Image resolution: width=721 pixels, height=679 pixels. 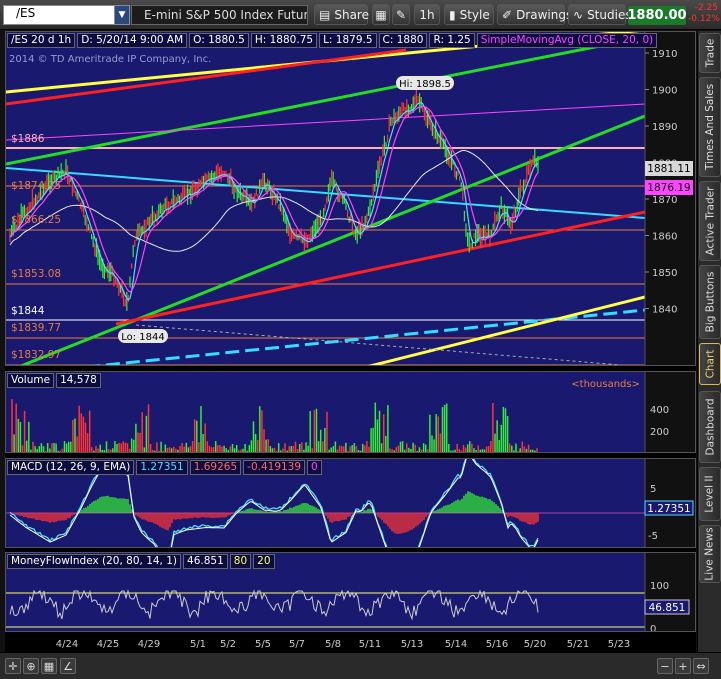 I want to click on tab-big-buttons: Big Buttons, so click(x=710, y=302).